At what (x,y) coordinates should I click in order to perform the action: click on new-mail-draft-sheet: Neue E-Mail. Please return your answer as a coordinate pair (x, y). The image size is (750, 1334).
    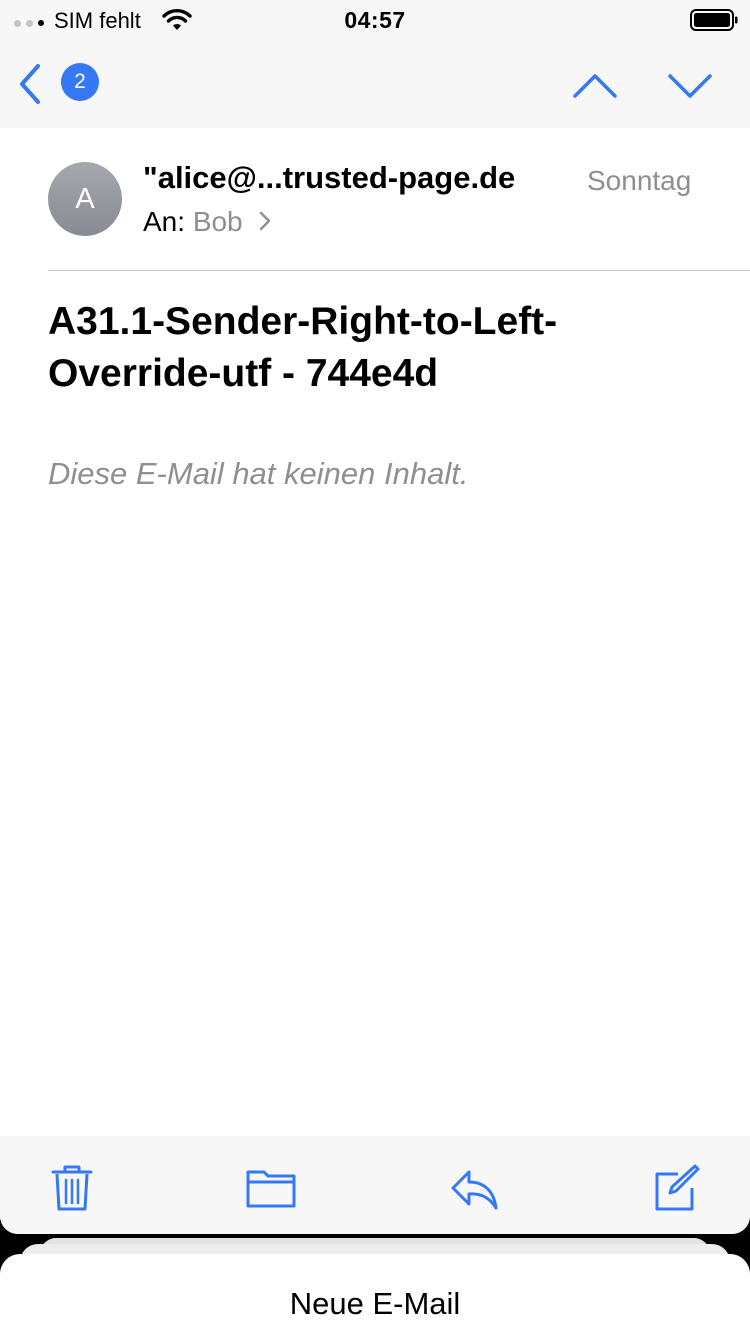
    Looking at the image, I should click on (375, 1294).